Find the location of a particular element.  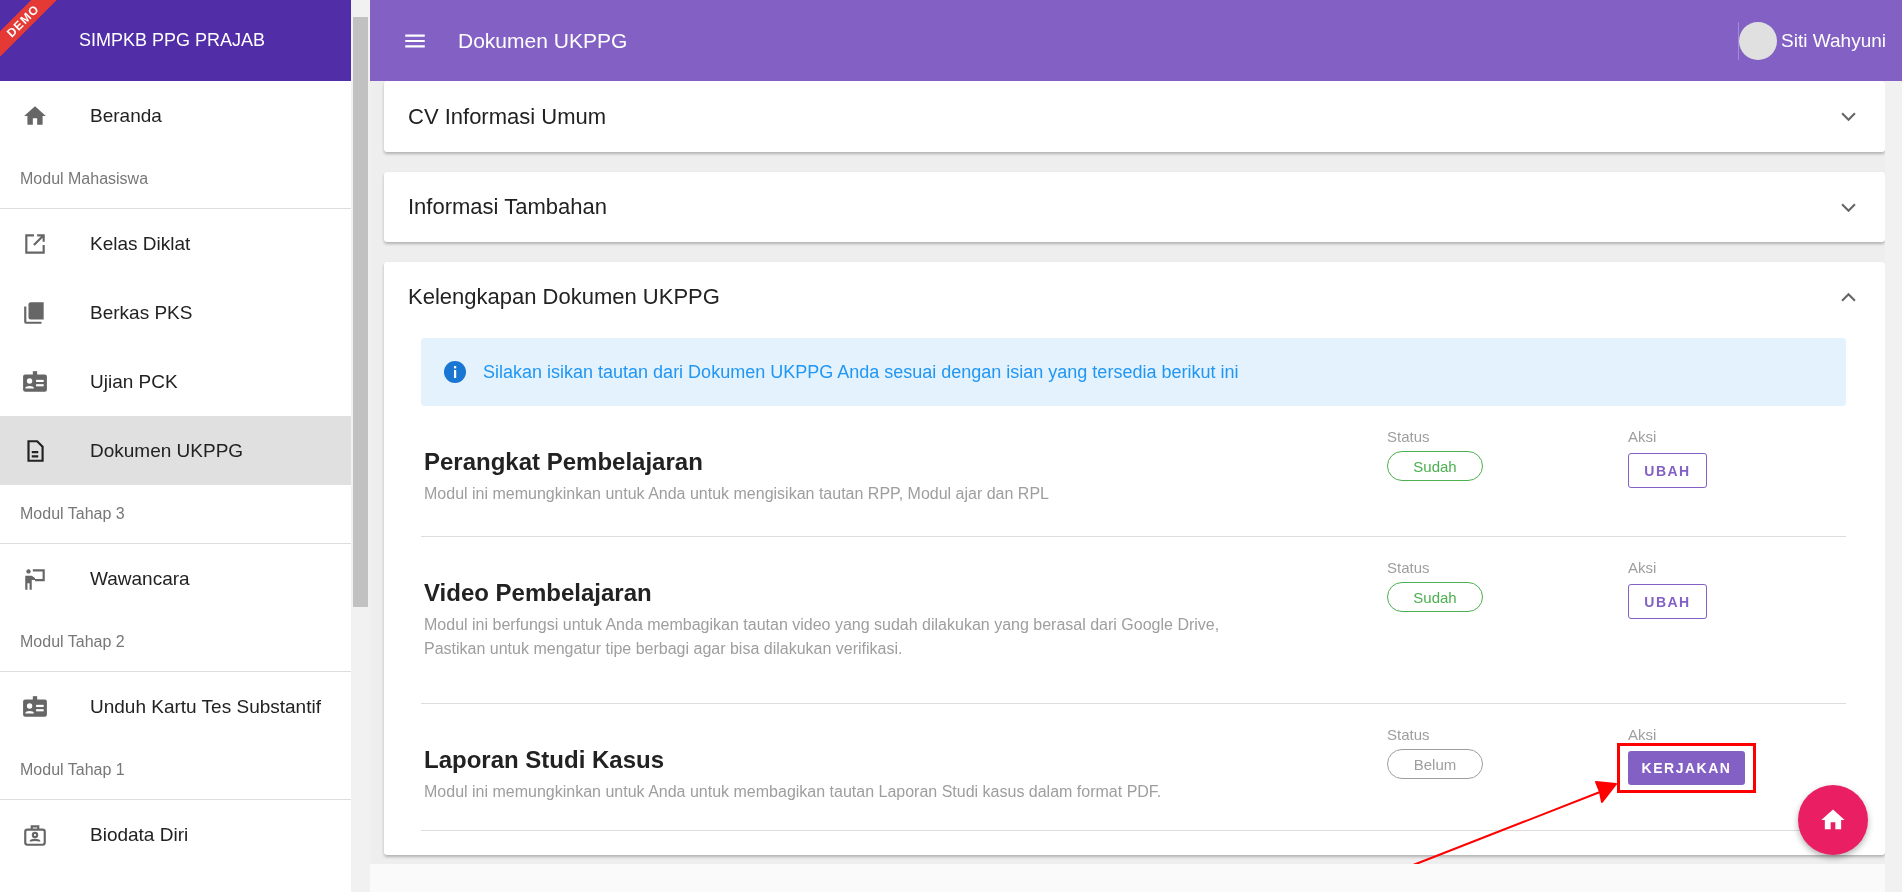

sidebar-scrollbar is located at coordinates (360, 446).